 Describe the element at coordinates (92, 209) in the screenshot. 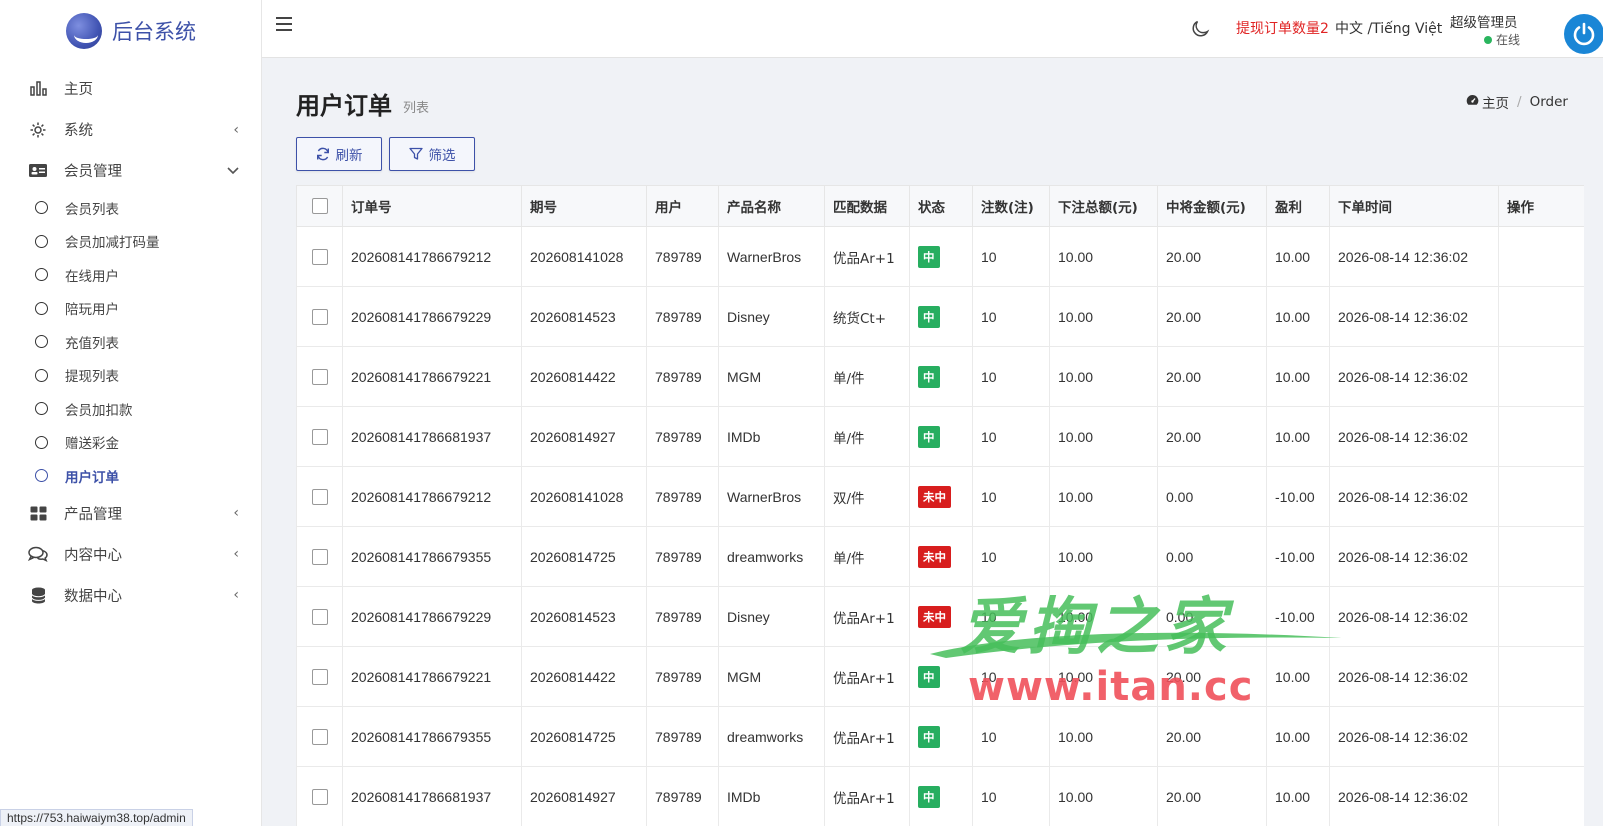

I see `subitem-label: 会员列表` at that location.